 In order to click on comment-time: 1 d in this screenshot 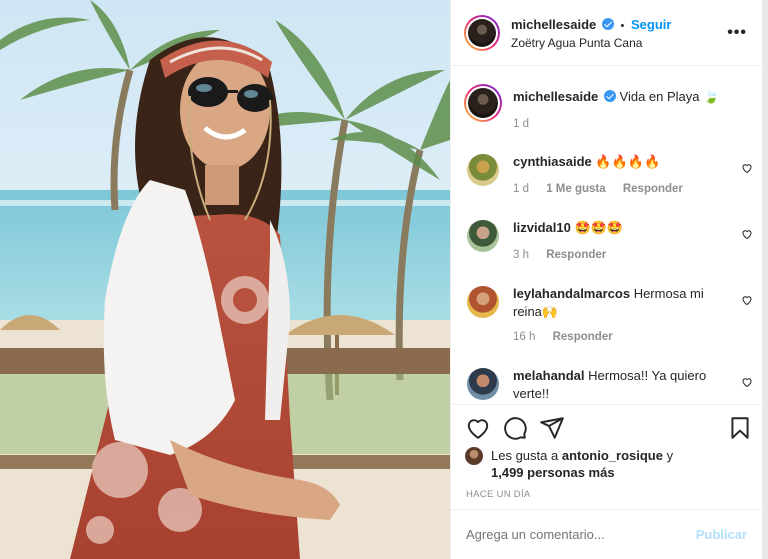, I will do `click(521, 189)`.